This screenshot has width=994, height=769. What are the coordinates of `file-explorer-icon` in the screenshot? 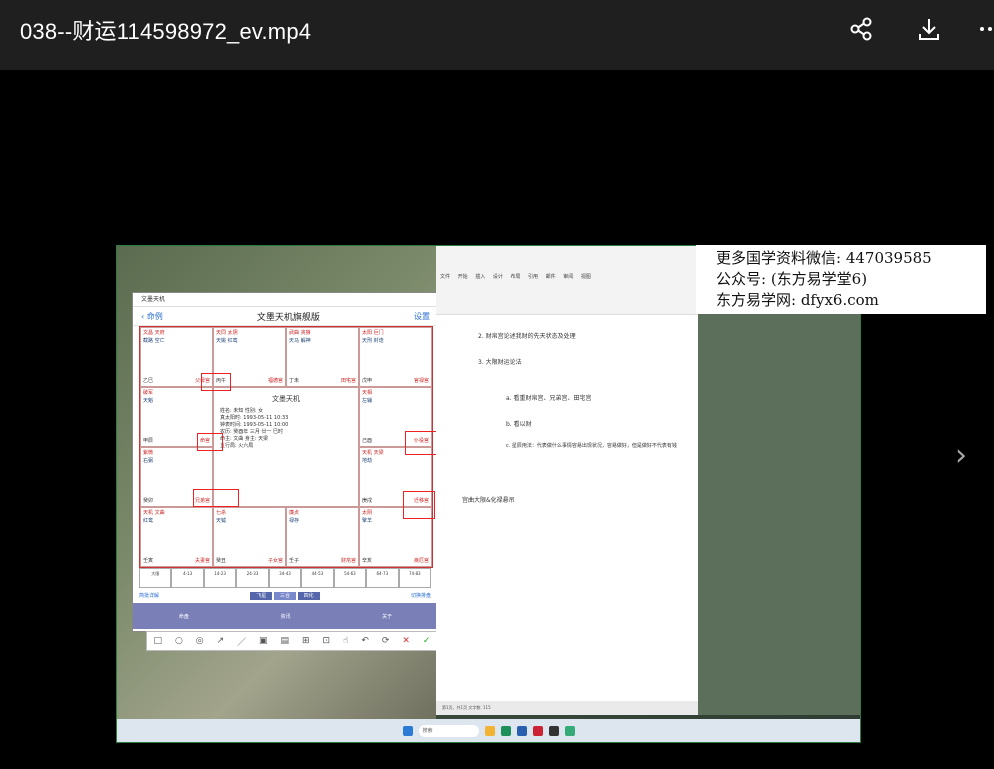 It's located at (489, 731).